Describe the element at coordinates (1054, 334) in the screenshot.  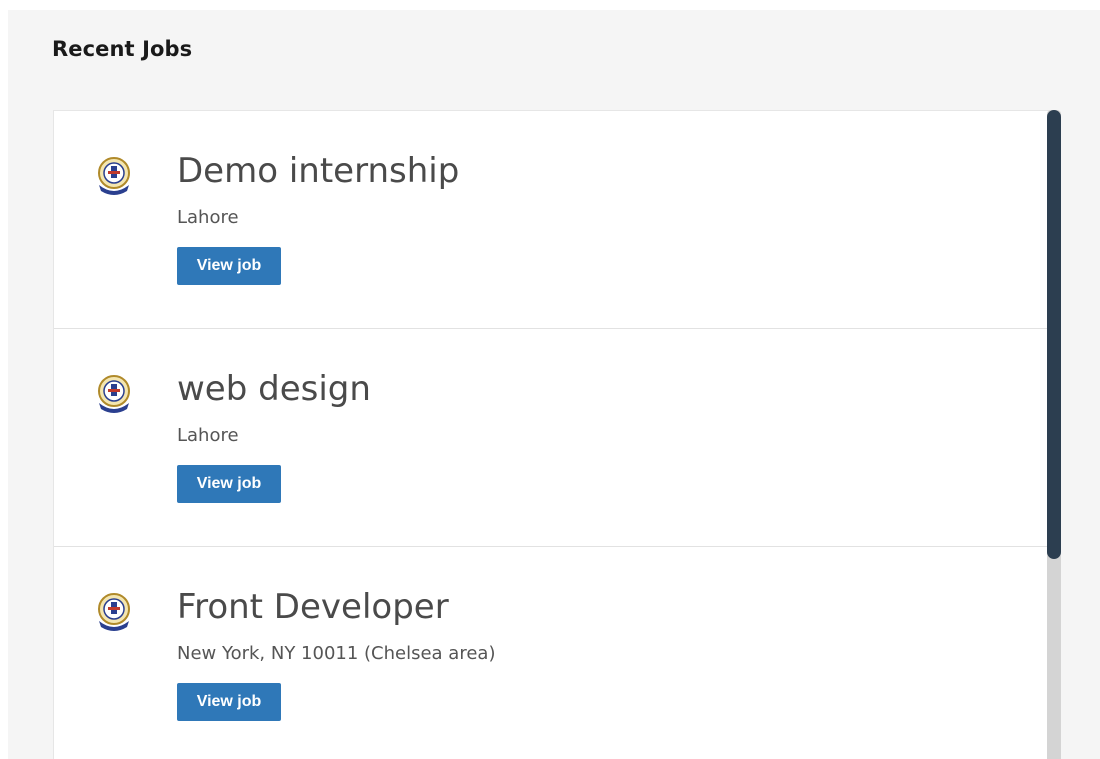
I see `scrollbar-thumb` at that location.